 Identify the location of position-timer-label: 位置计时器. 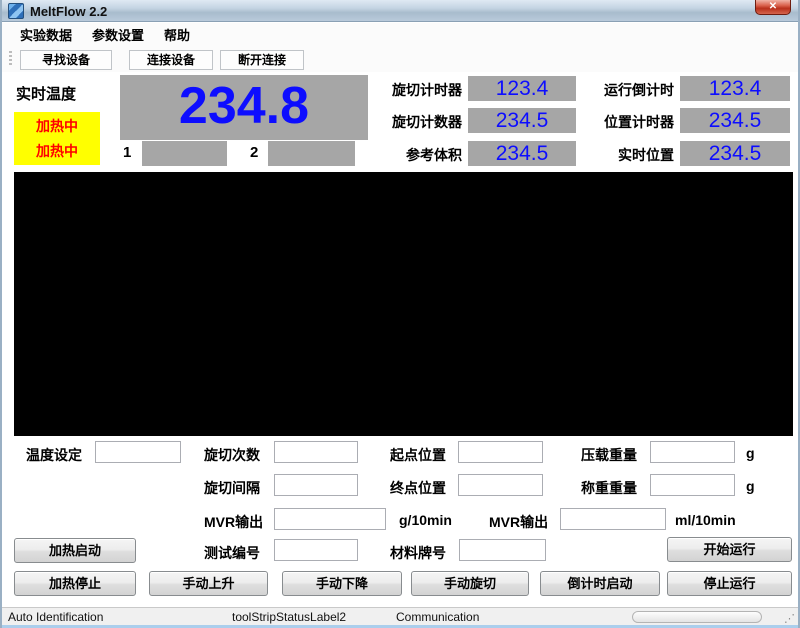
(639, 122).